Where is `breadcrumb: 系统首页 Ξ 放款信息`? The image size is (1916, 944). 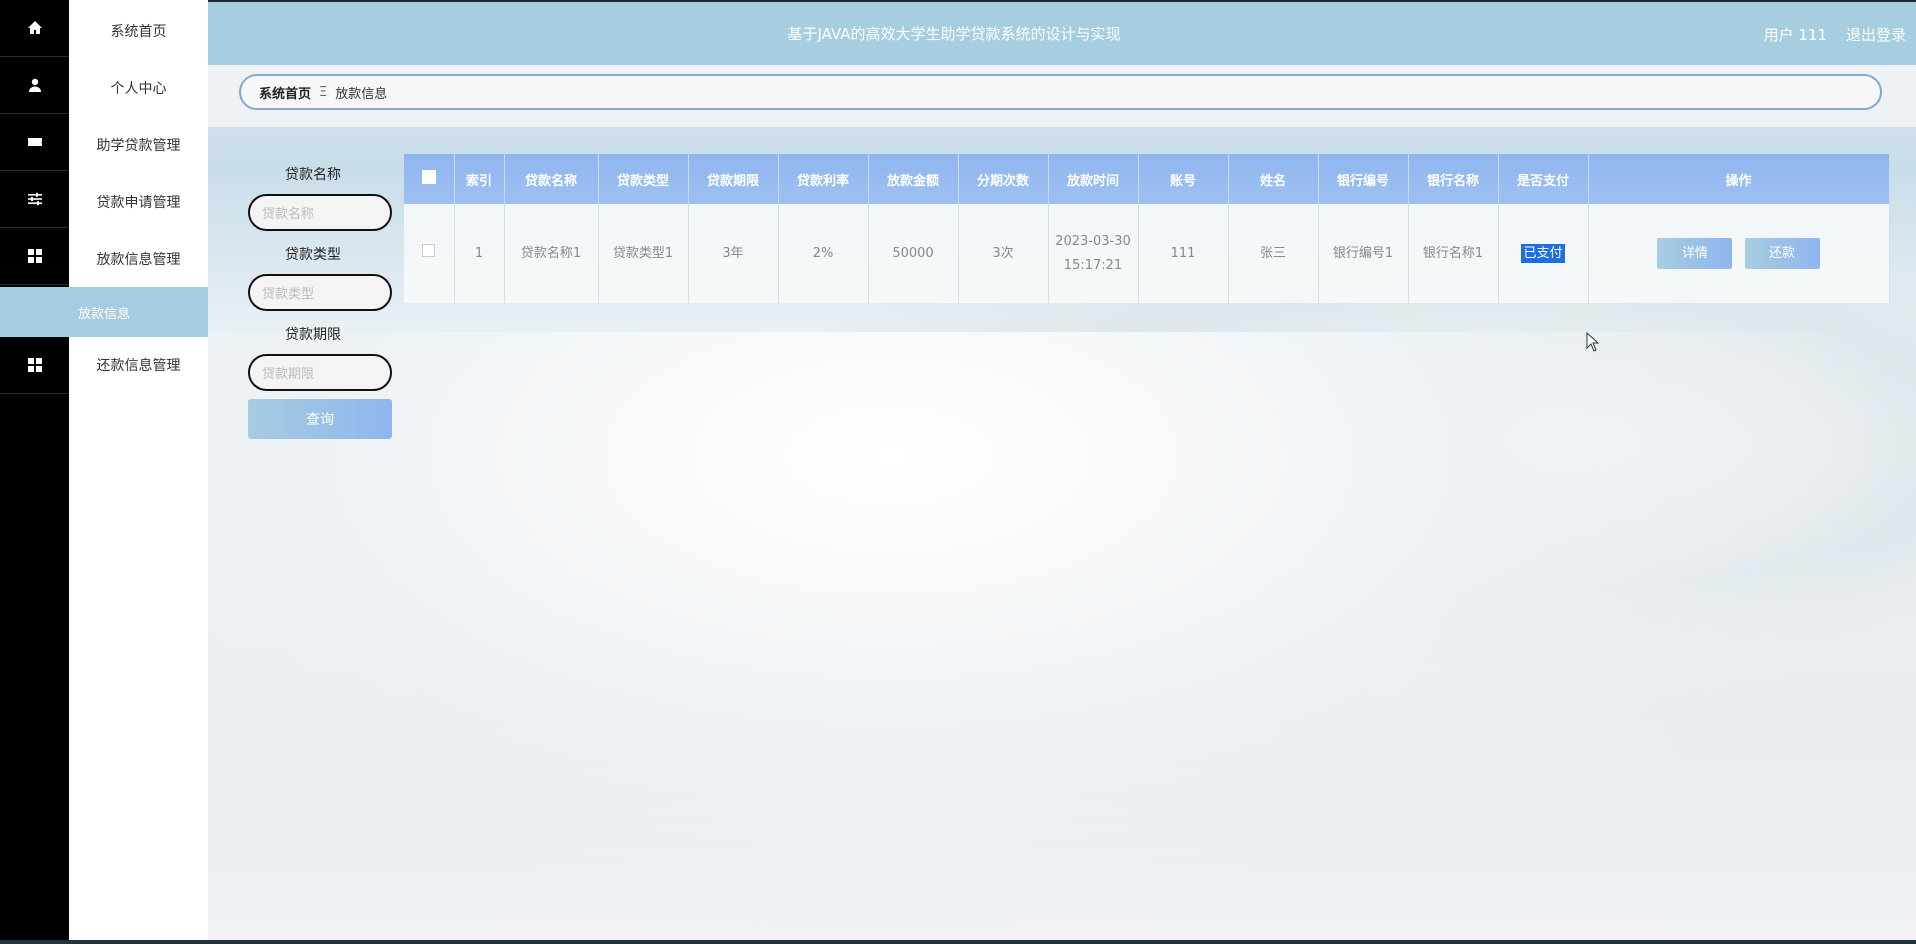
breadcrumb: 系统首页 Ξ 放款信息 is located at coordinates (1060, 92).